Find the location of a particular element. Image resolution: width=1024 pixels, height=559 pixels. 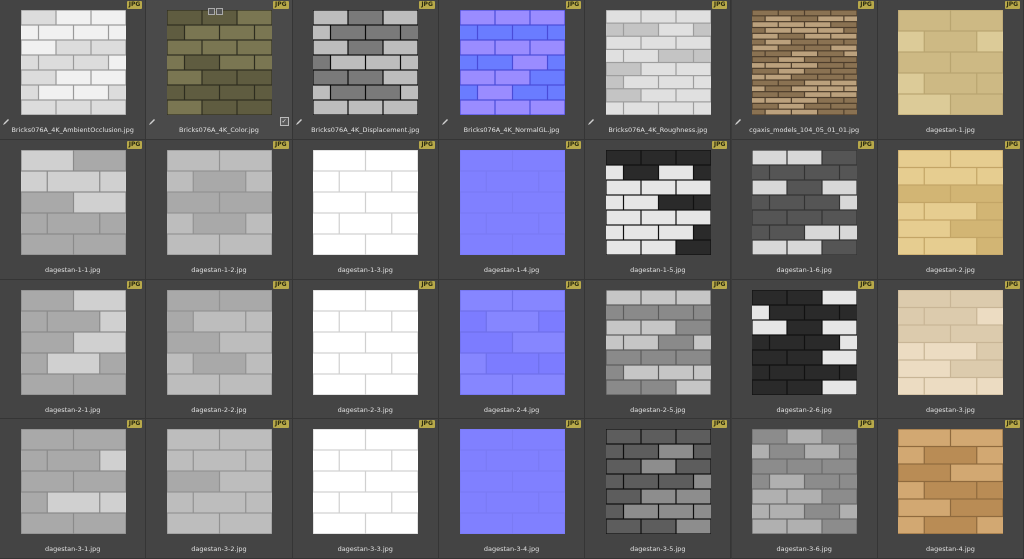

texture-tile: JPG dagestan-3-3.jpg is located at coordinates (365, 489).